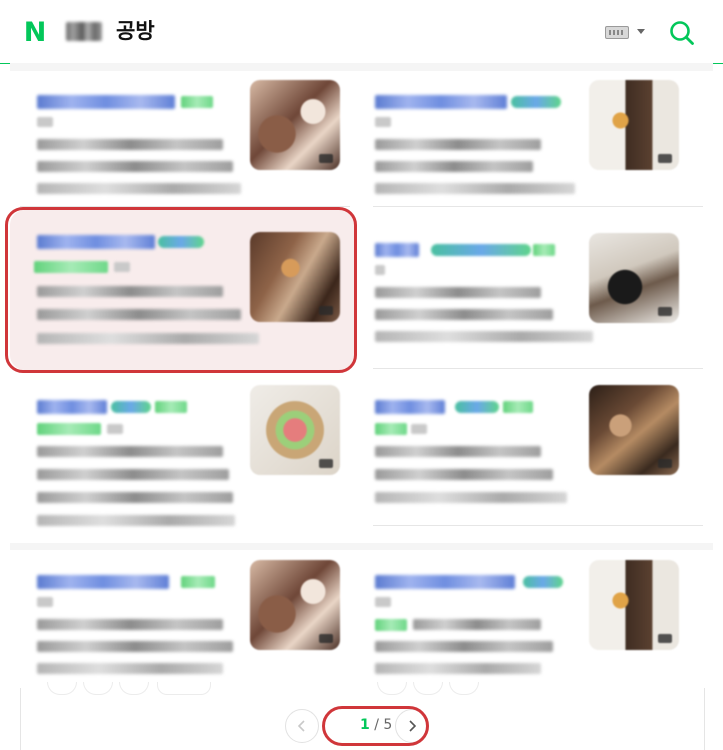 This screenshot has height=750, width=723. I want to click on chevron-right-icon, so click(413, 726).